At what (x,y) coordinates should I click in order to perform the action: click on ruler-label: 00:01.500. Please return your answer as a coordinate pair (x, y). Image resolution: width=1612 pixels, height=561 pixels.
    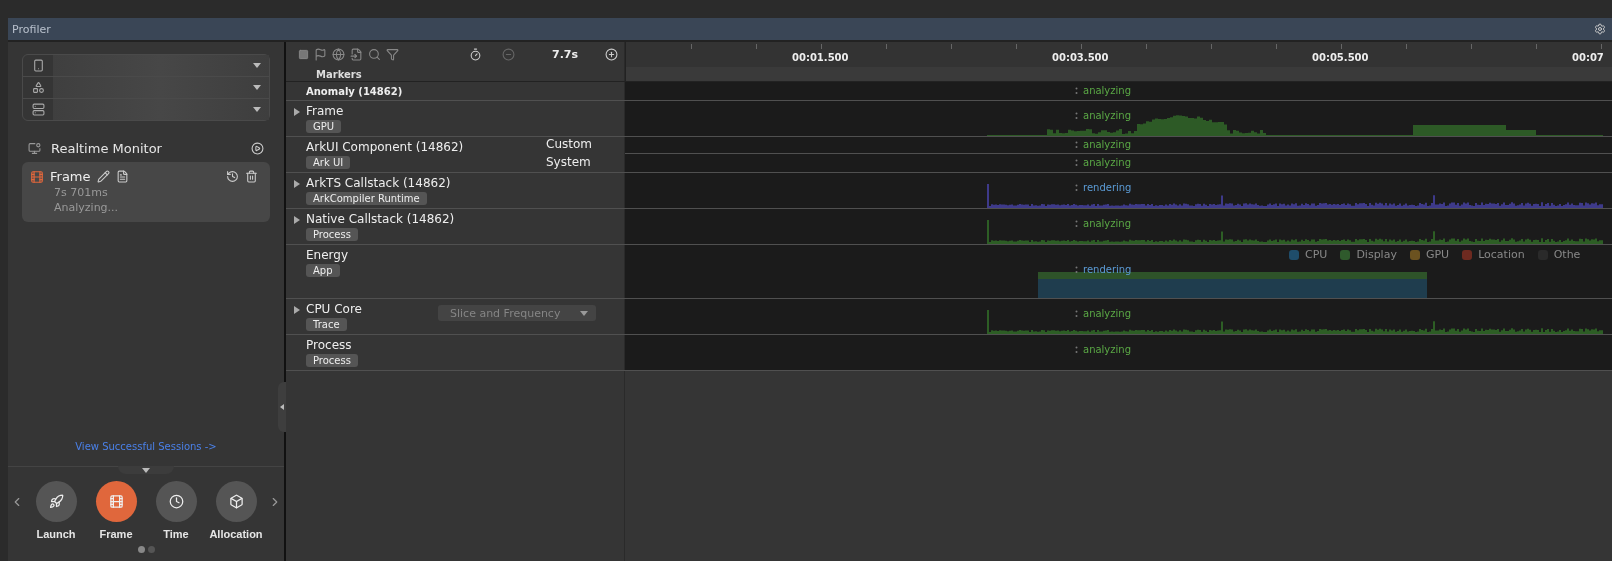
    Looking at the image, I should click on (820, 57).